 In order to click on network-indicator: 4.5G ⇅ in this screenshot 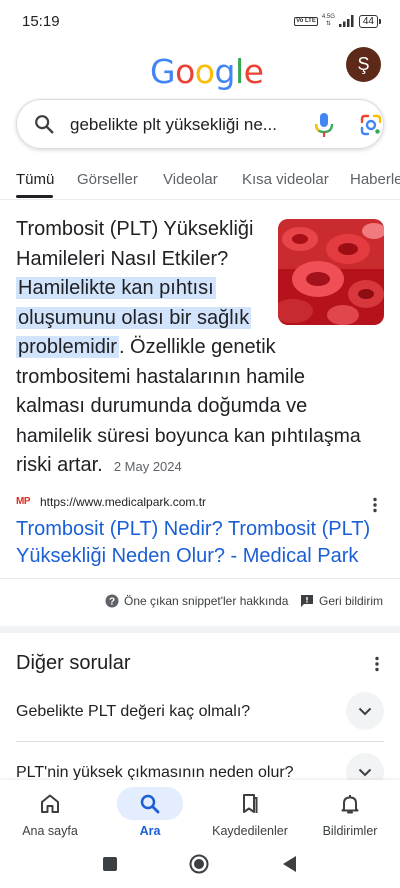, I will do `click(328, 21)`.